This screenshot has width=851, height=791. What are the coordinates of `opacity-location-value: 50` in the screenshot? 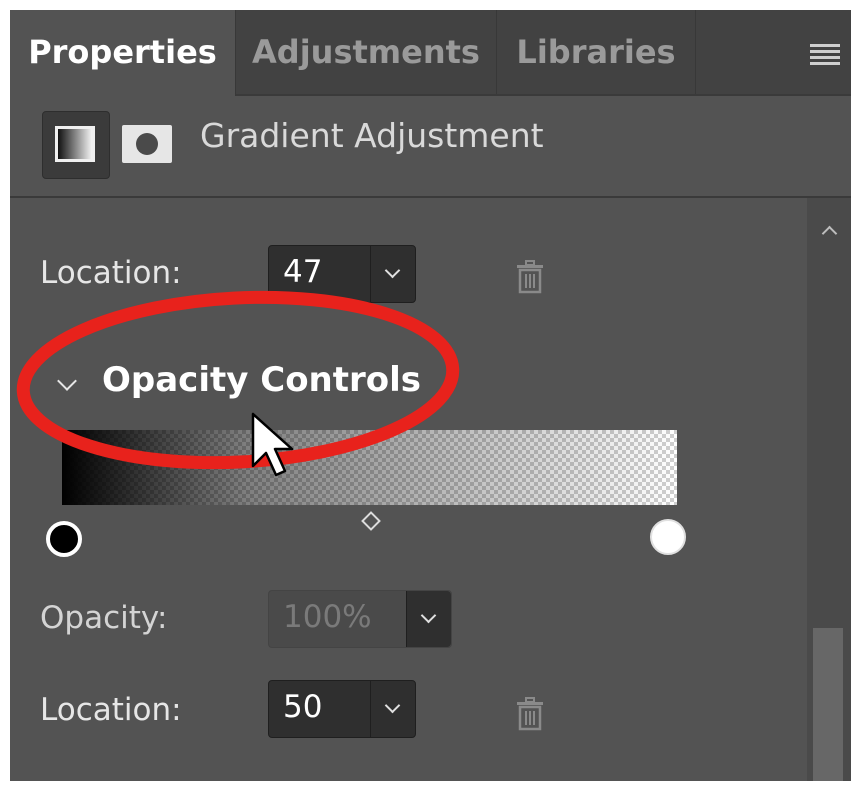 It's located at (303, 707).